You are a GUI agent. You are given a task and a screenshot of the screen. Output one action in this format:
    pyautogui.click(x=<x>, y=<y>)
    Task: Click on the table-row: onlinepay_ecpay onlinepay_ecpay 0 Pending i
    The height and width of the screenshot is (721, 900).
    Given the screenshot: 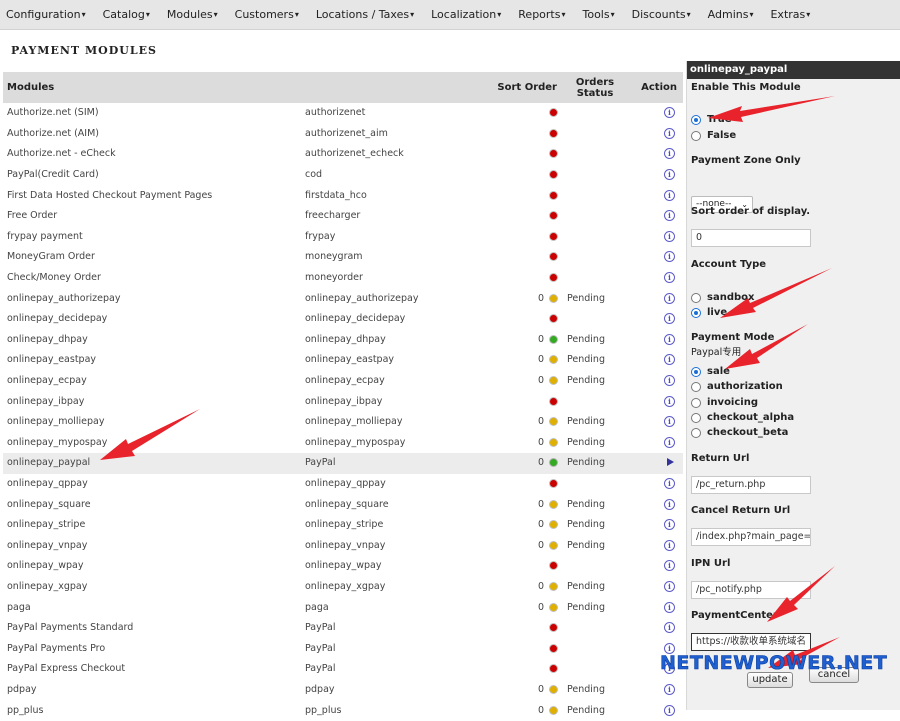 What is the action you would take?
    pyautogui.click(x=343, y=381)
    